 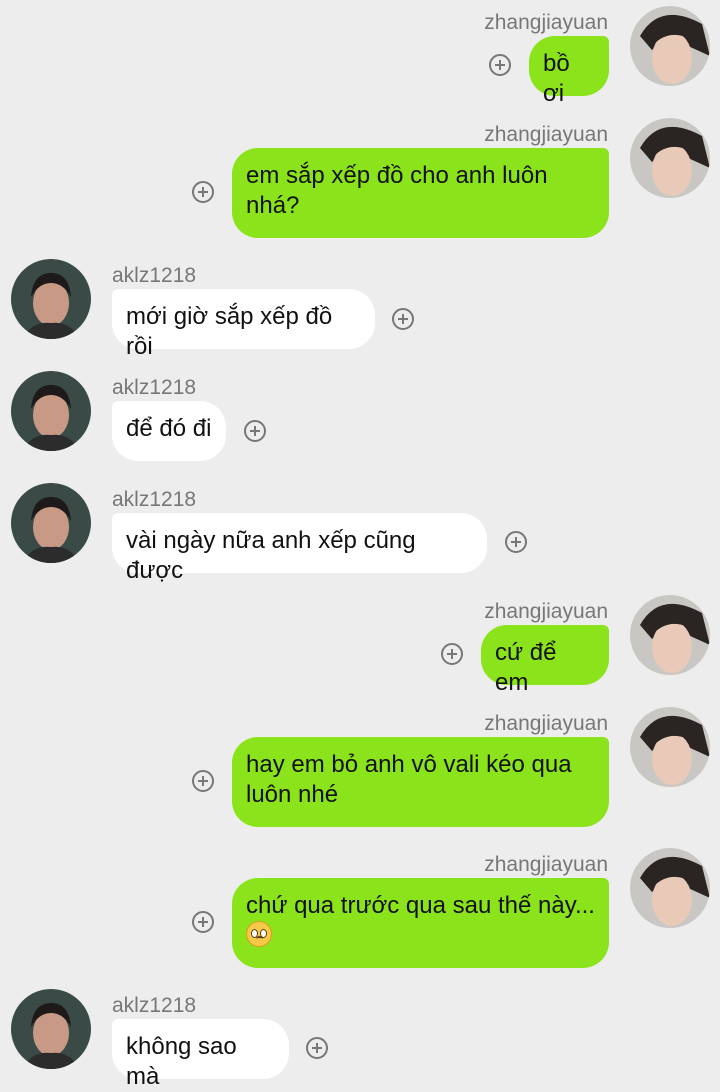 I want to click on message-text: cứ để em, so click(x=526, y=667).